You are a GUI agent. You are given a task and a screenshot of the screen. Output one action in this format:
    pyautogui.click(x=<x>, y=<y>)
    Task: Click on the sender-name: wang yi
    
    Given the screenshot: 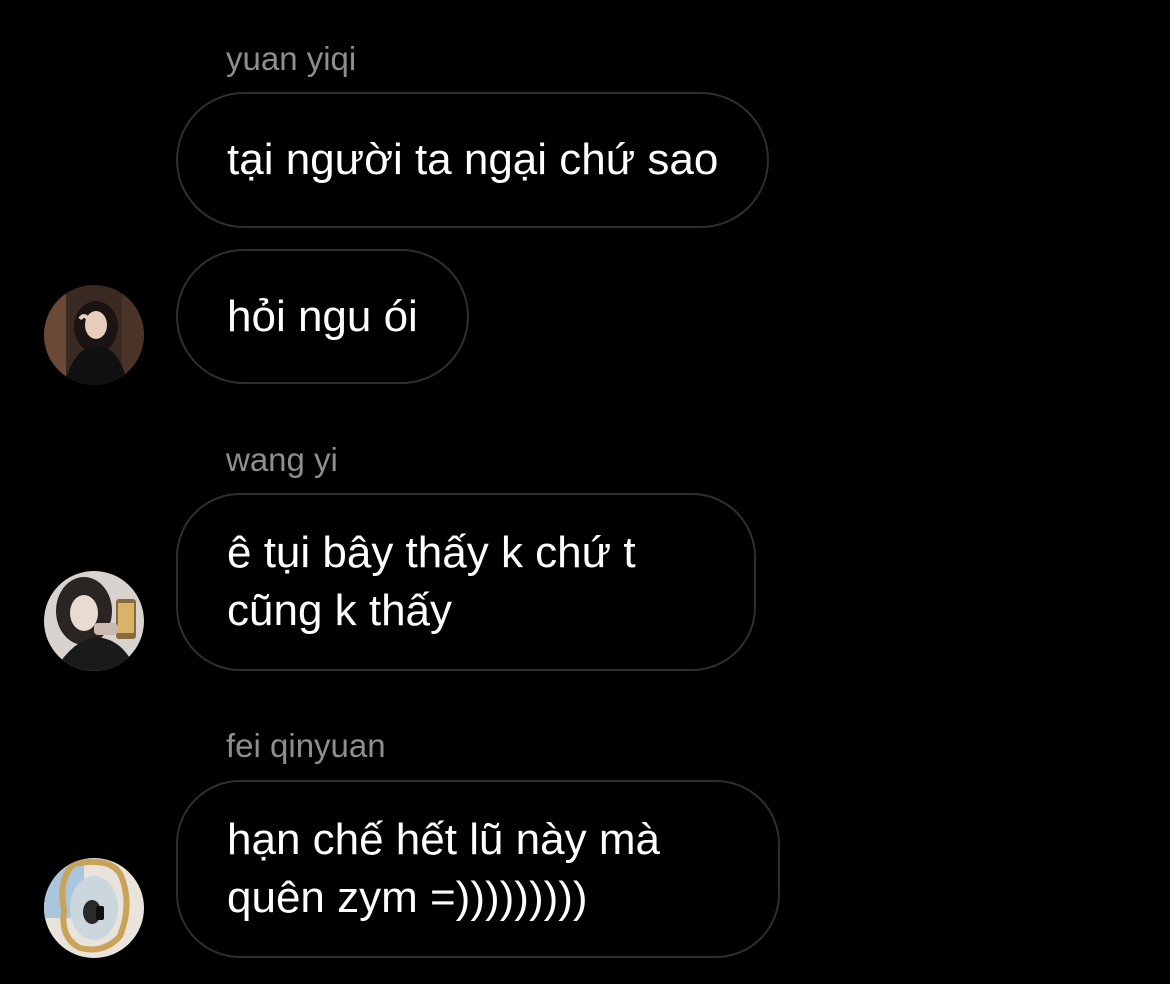 What is the action you would take?
    pyautogui.click(x=282, y=459)
    